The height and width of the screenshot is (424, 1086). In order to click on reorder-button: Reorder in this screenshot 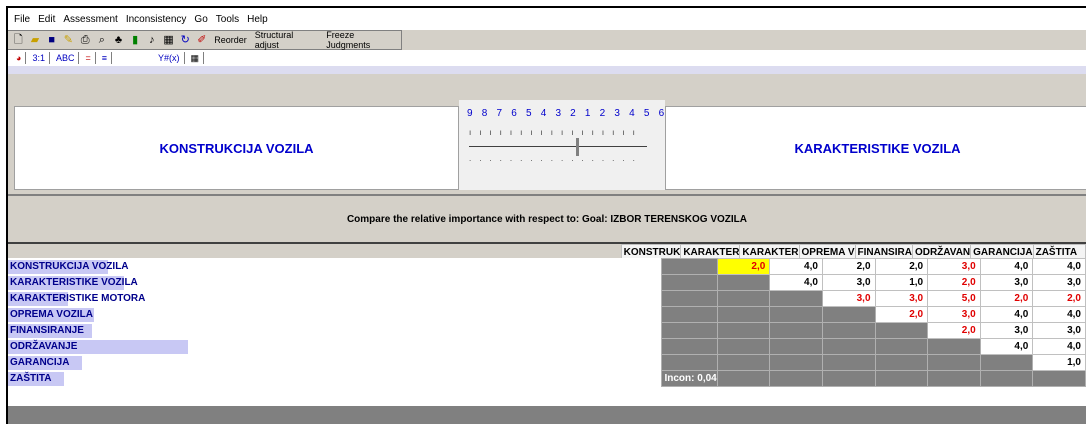, I will do `click(230, 40)`.